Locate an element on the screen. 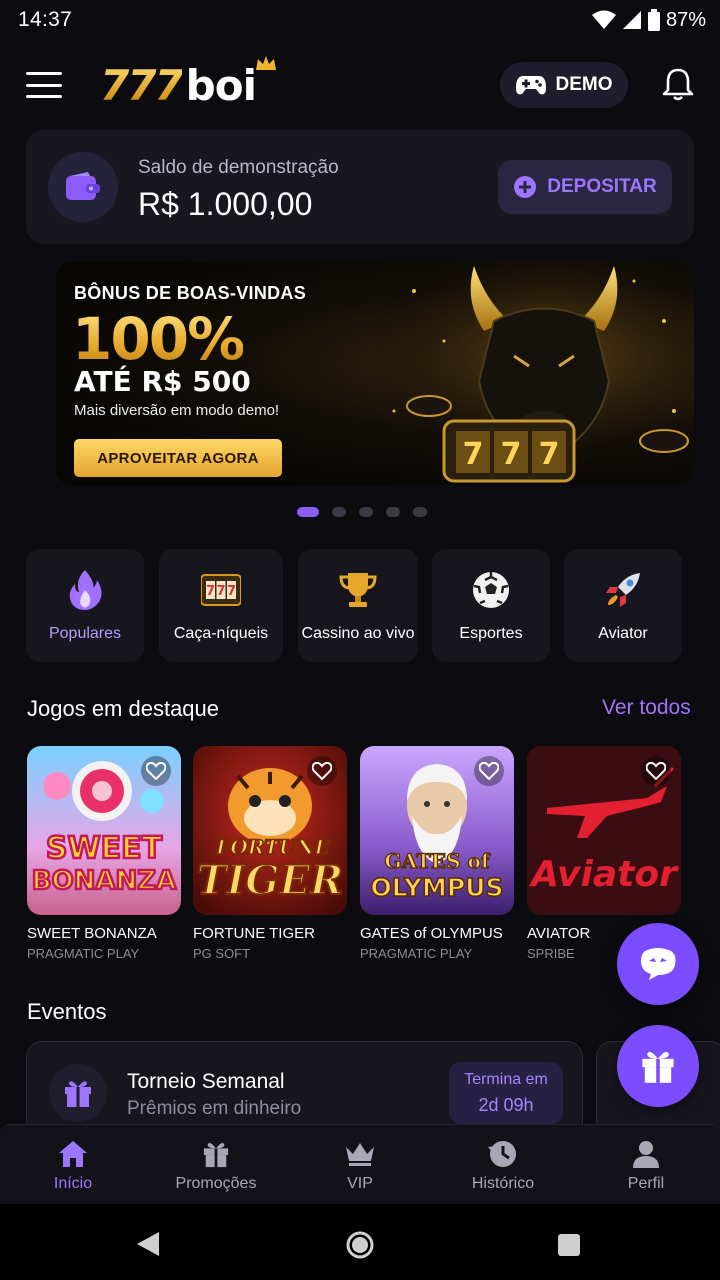 This screenshot has height=1280, width=720. category-cassino-ao-vivo: Cassino ao vivo is located at coordinates (358, 605).